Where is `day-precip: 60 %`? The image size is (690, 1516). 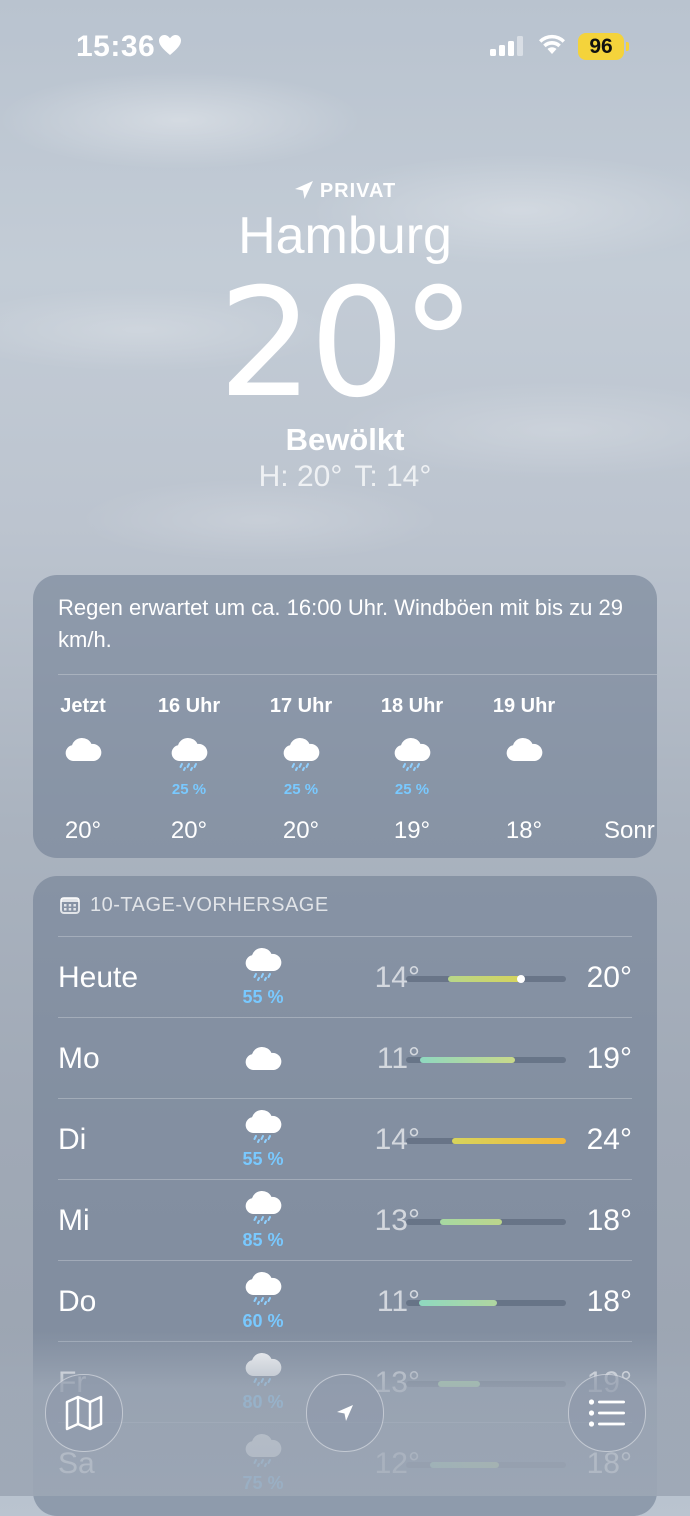
day-precip: 60 % is located at coordinates (263, 1321).